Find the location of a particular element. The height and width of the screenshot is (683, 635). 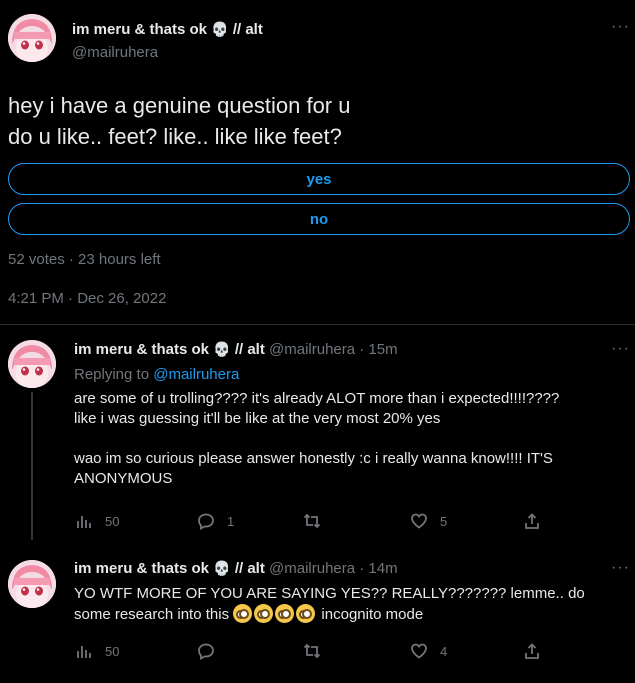

mention-link: @mailruhera is located at coordinates (196, 374).